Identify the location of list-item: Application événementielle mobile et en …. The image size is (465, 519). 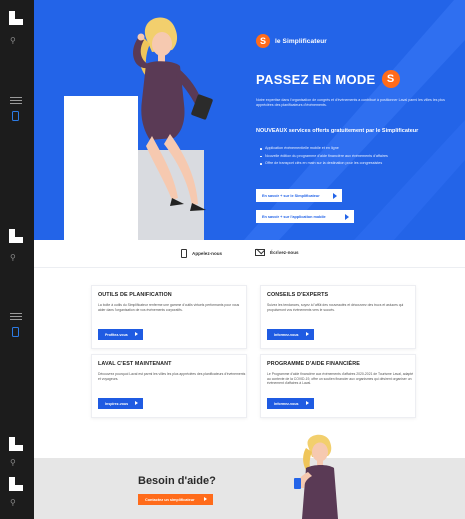
(324, 149).